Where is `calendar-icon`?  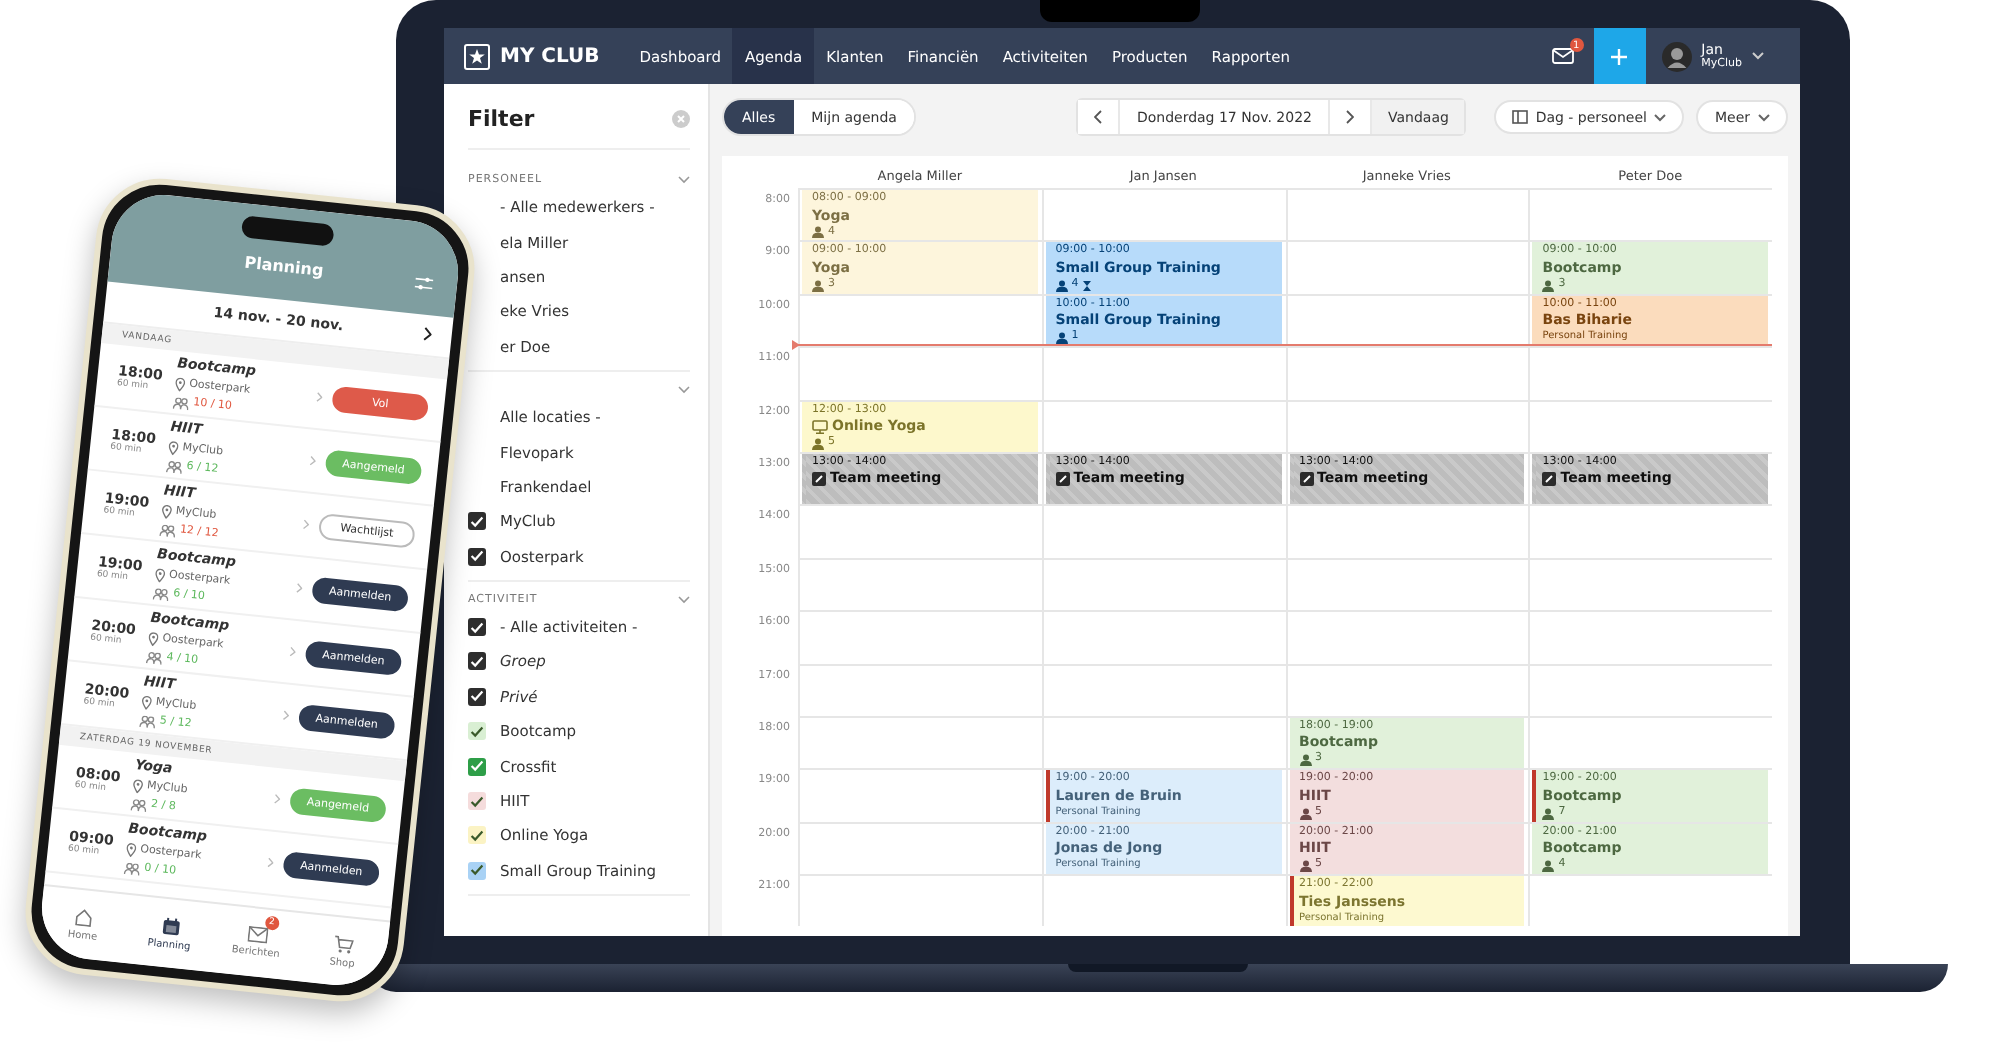 calendar-icon is located at coordinates (171, 925).